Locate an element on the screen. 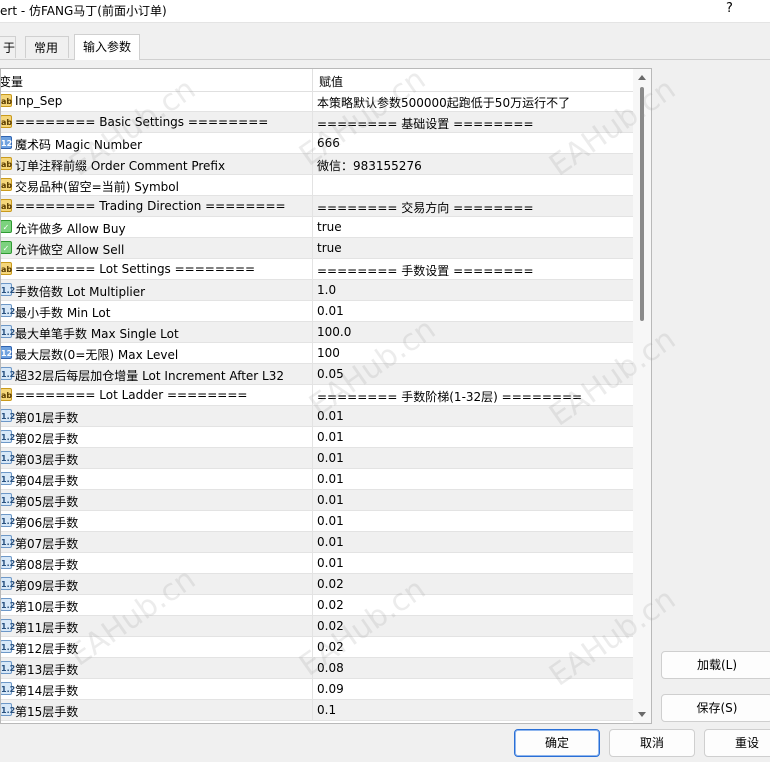 The width and height of the screenshot is (770, 762). param-name: 第04层手数 is located at coordinates (47, 481).